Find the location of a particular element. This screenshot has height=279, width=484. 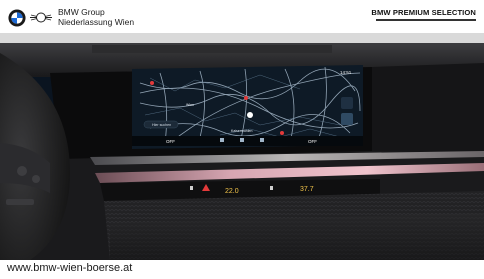

dealer-line-1: BMW Group is located at coordinates (81, 12).